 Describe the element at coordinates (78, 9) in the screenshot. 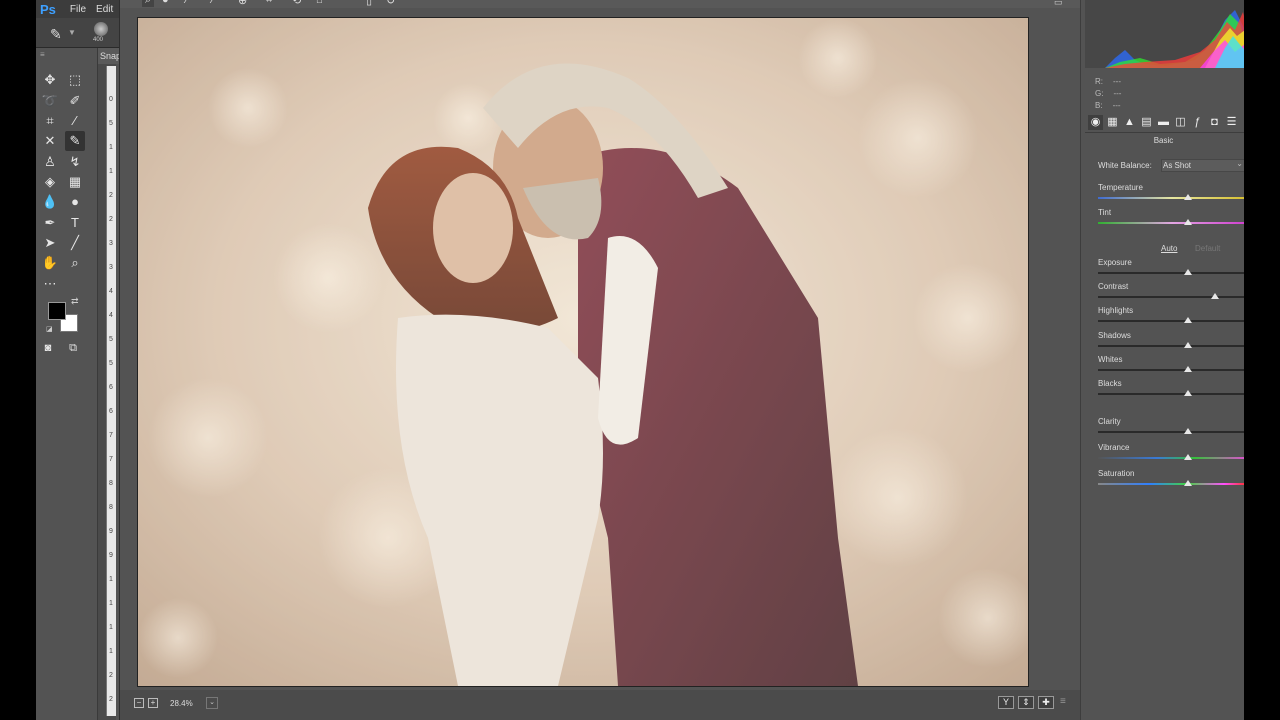

I see `menu-file: File` at that location.